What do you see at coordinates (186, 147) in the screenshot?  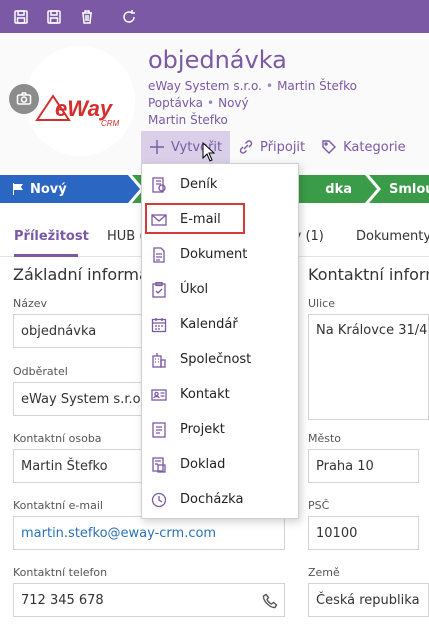 I see `create-button: Vytvořit` at bounding box center [186, 147].